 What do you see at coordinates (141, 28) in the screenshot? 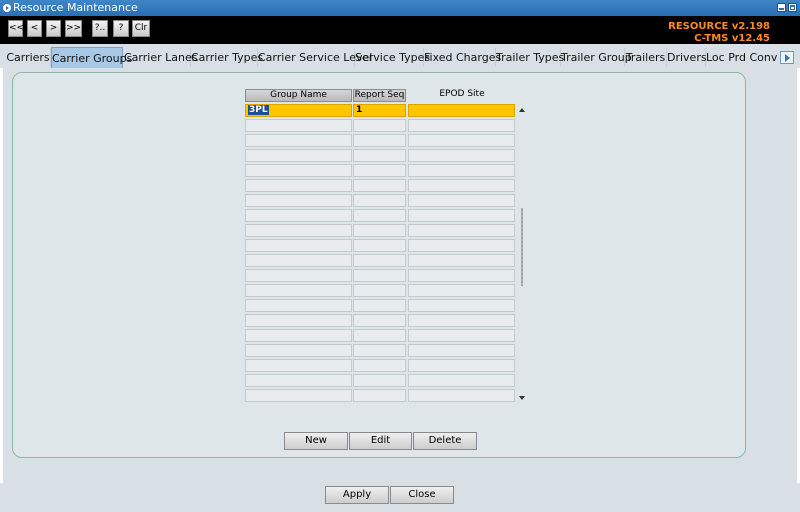
I see `clear-button: Clr` at bounding box center [141, 28].